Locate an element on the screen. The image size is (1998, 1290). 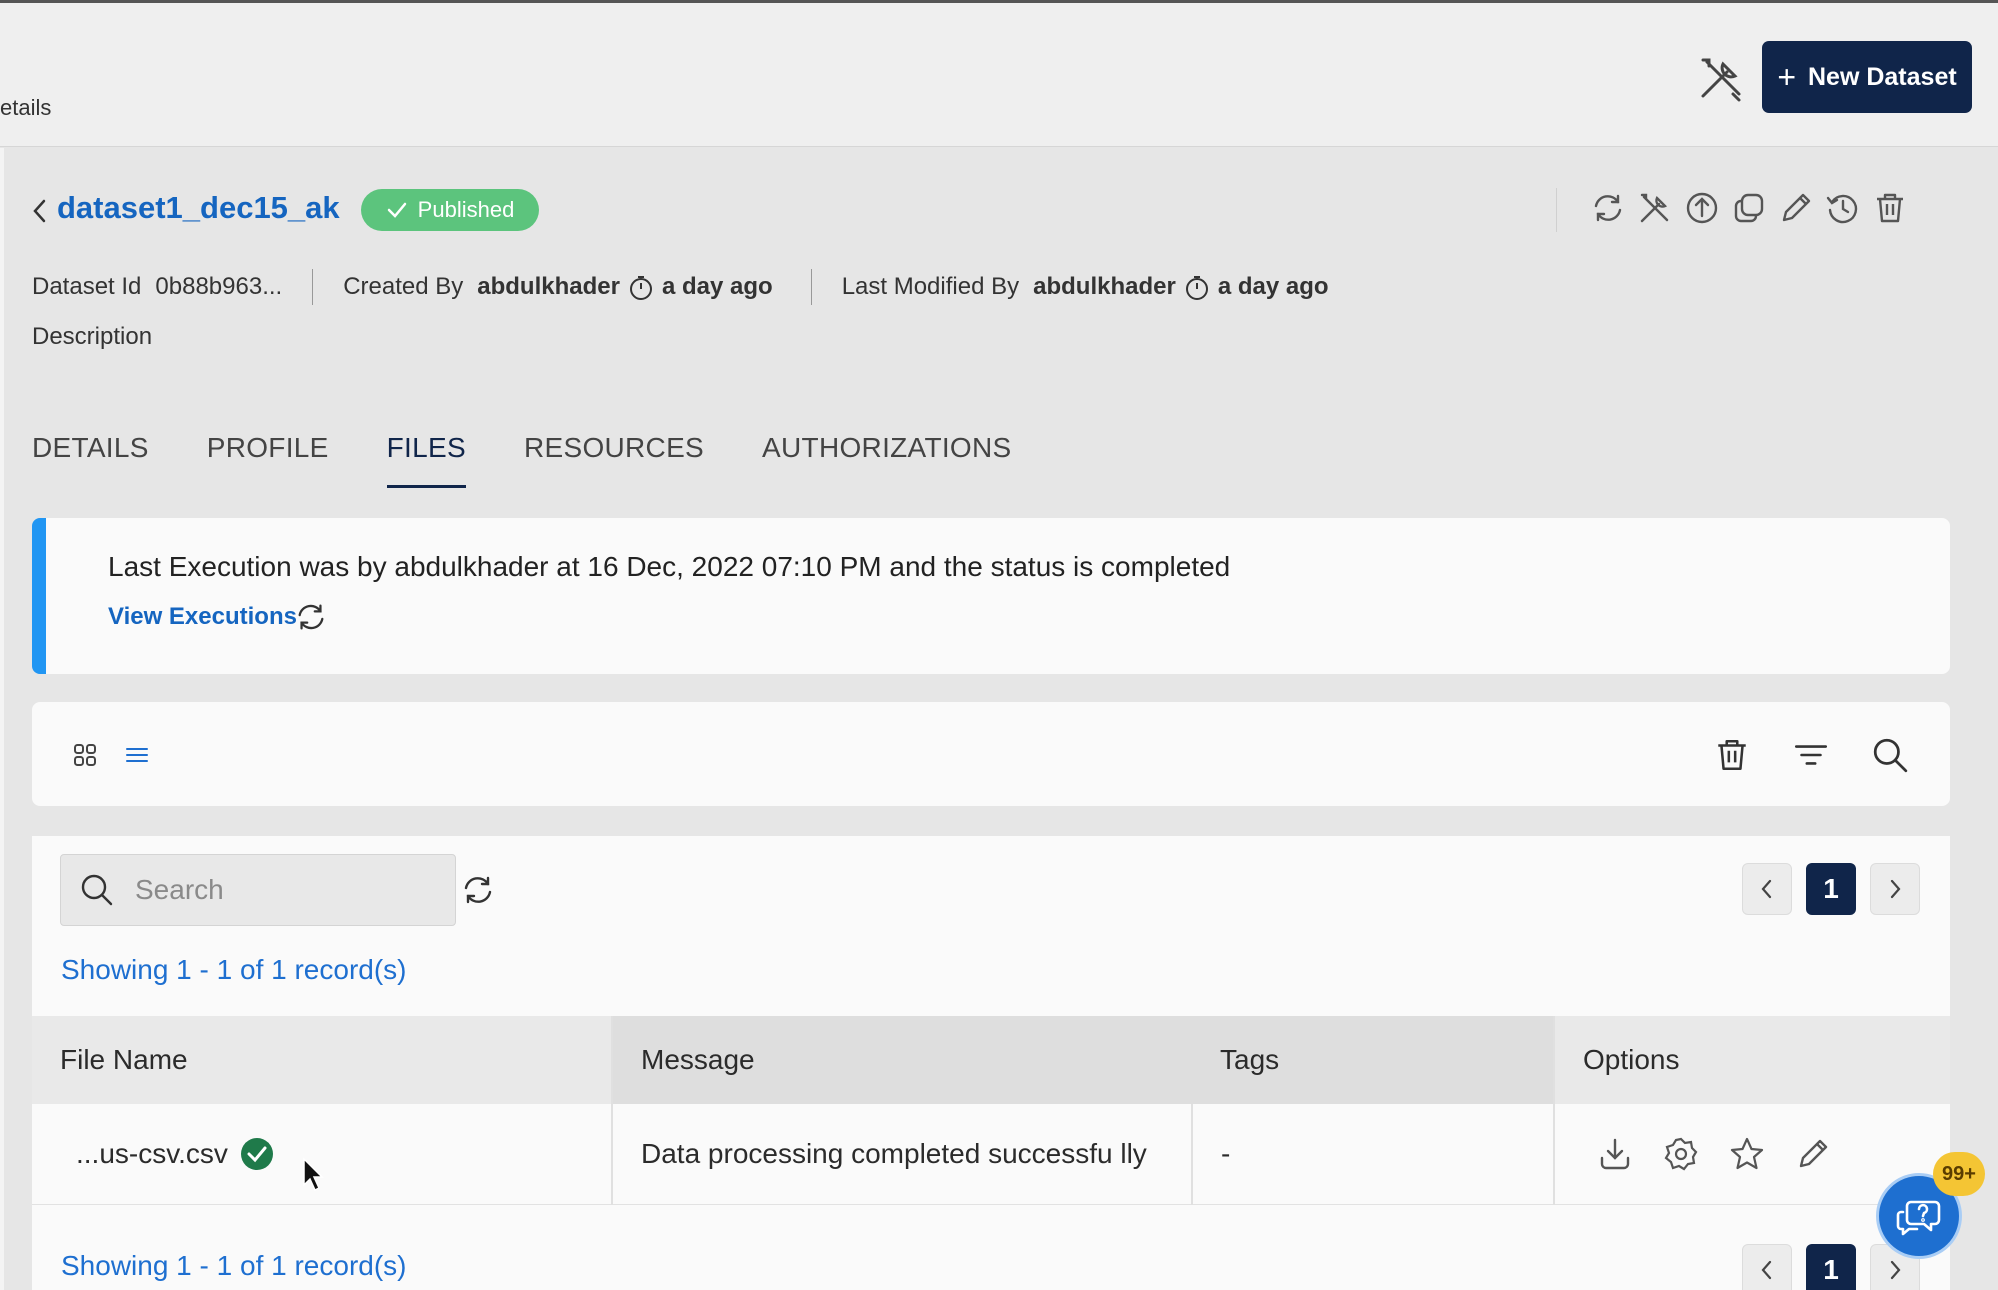
history-icon is located at coordinates (1843, 208).